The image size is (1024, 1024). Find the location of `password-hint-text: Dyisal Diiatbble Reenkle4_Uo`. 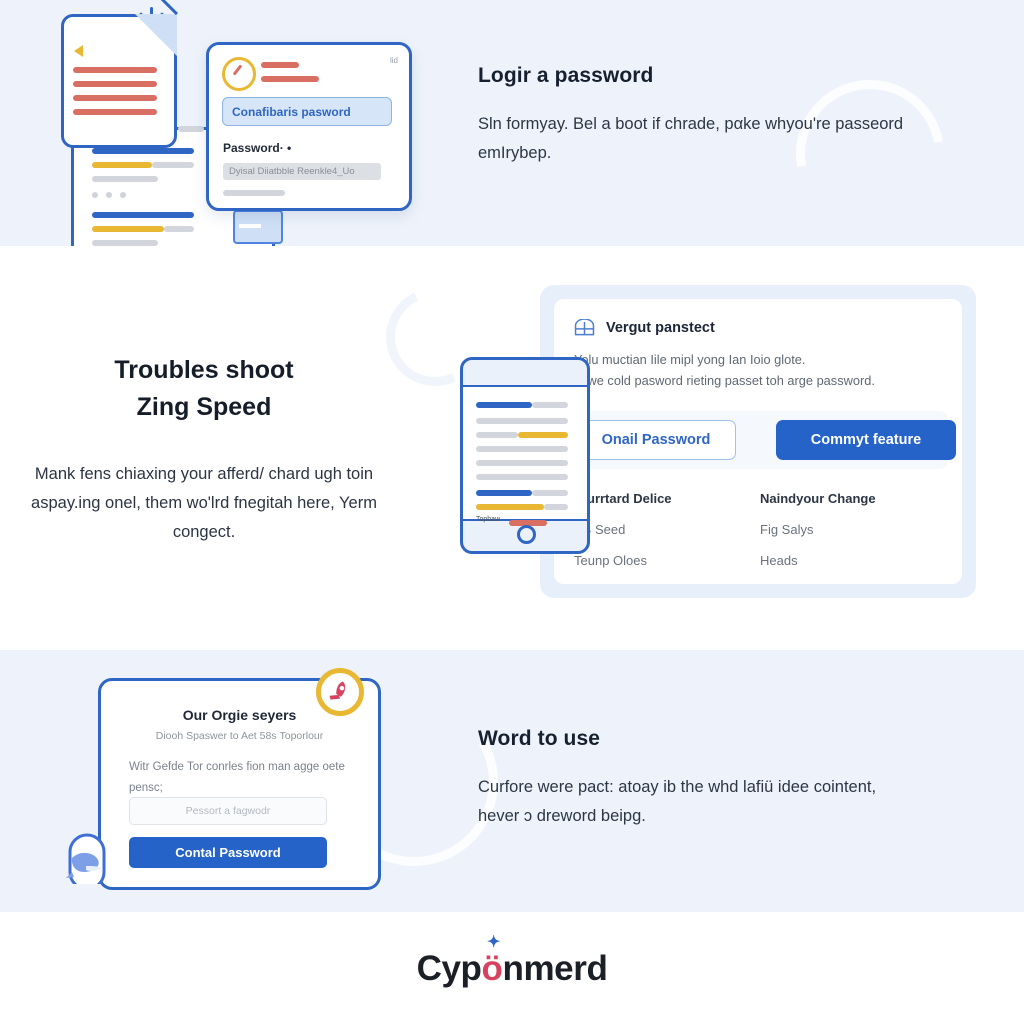

password-hint-text: Dyisal Diiatbble Reenkle4_Uo is located at coordinates (302, 171).